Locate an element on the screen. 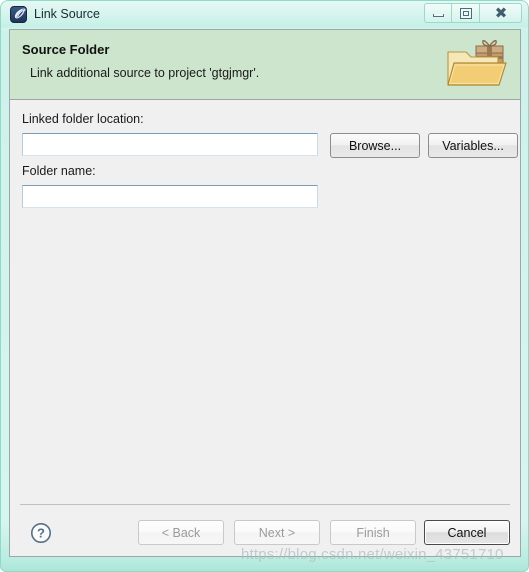  minimize-button is located at coordinates (438, 13).